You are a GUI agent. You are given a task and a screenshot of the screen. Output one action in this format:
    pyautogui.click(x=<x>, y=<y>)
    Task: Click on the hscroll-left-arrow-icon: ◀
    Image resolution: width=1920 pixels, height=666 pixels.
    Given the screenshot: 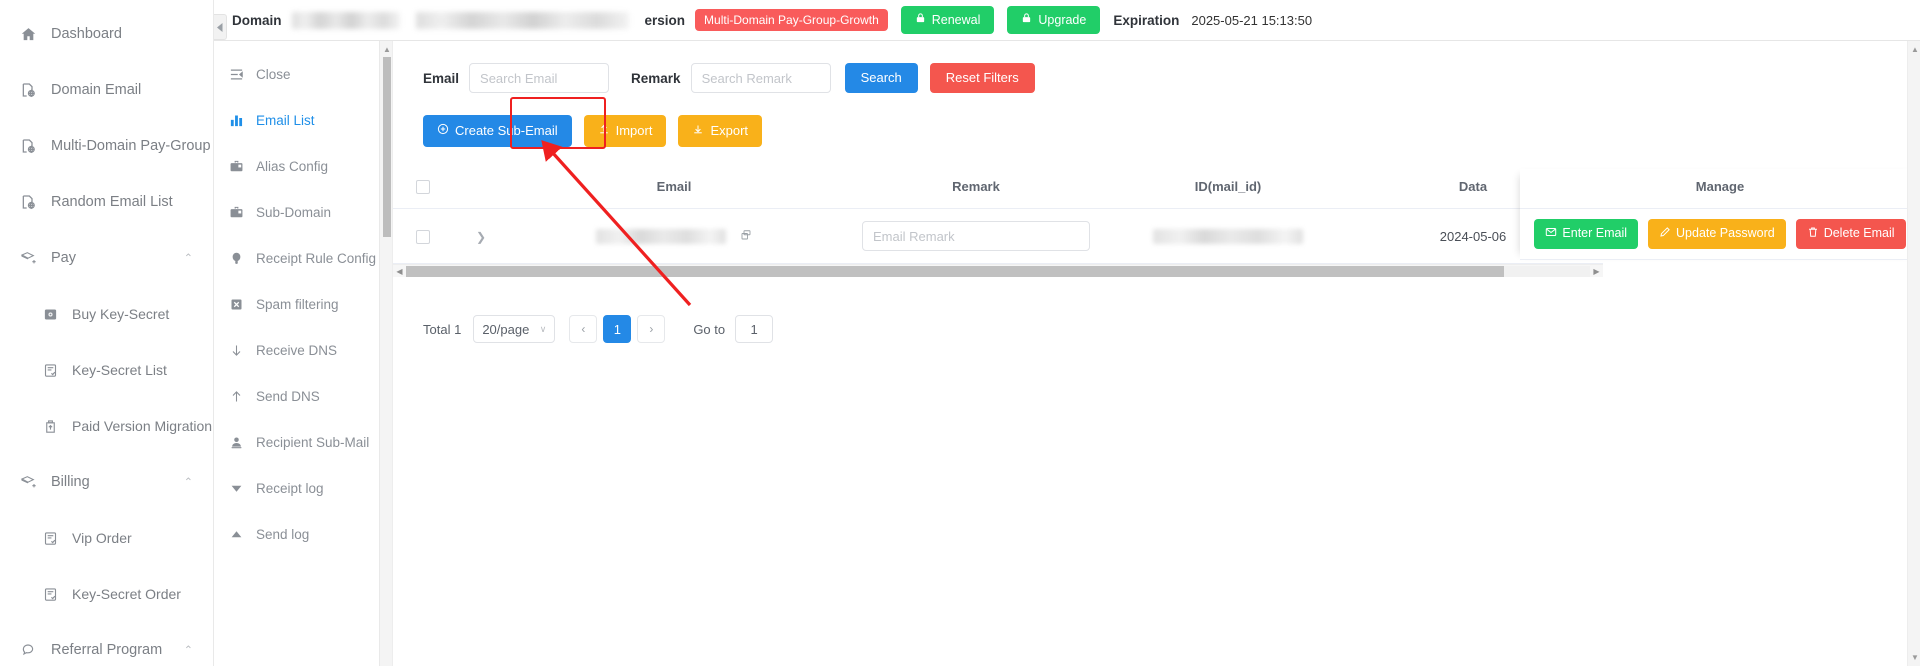 What is the action you would take?
    pyautogui.click(x=399, y=271)
    